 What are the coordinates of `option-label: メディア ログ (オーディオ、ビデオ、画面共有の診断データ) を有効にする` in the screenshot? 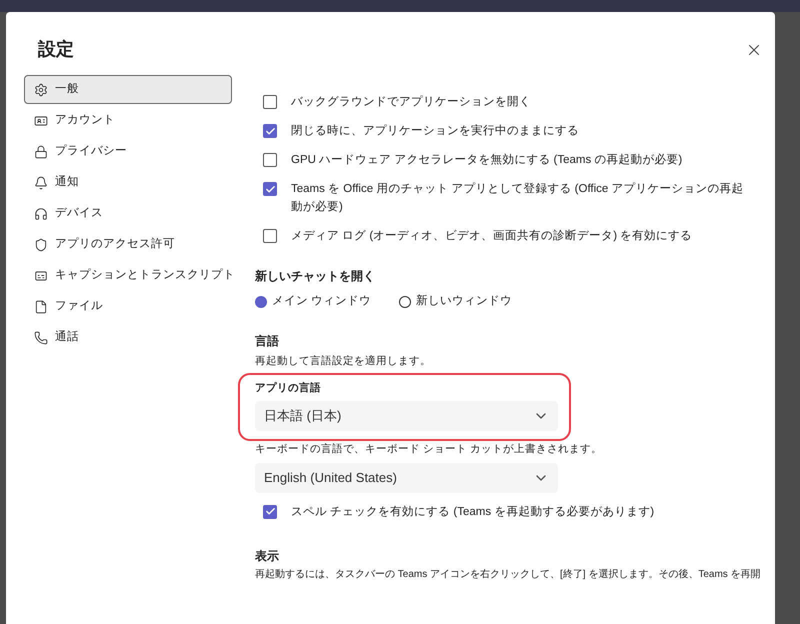 It's located at (491, 236).